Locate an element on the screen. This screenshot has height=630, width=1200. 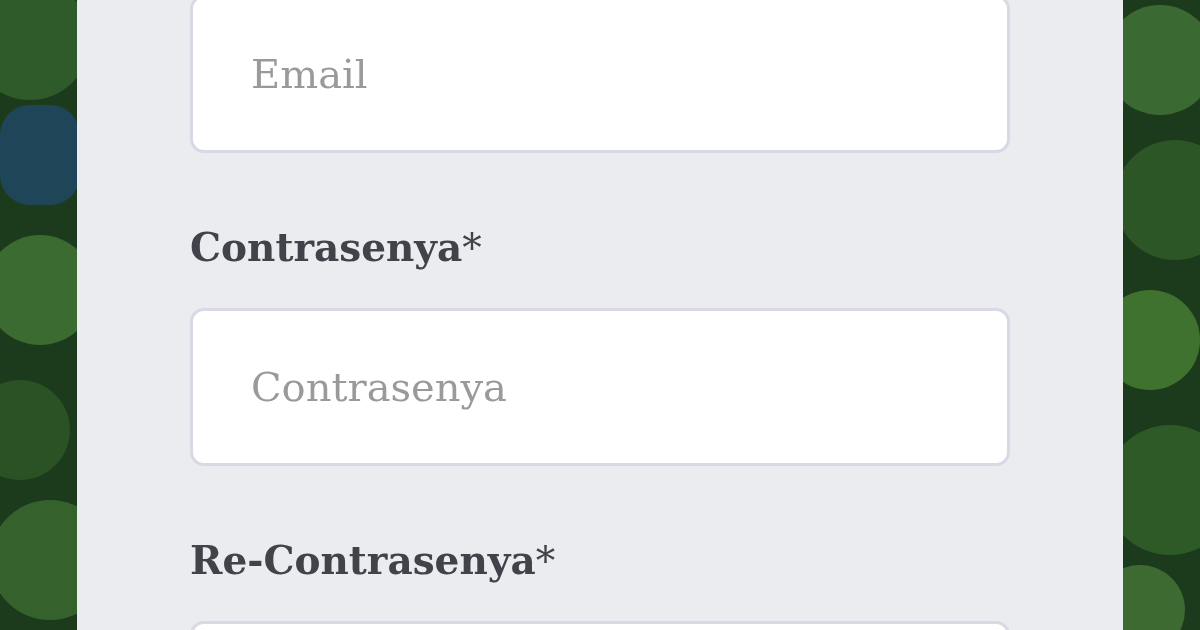
field-label: Contrasenya* is located at coordinates (336, 247).